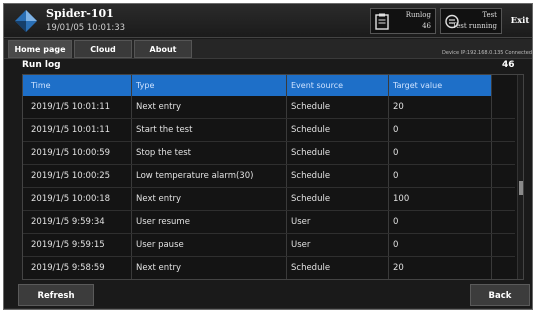  Describe the element at coordinates (145, 85) in the screenshot. I see `column-header-type: Type` at that location.